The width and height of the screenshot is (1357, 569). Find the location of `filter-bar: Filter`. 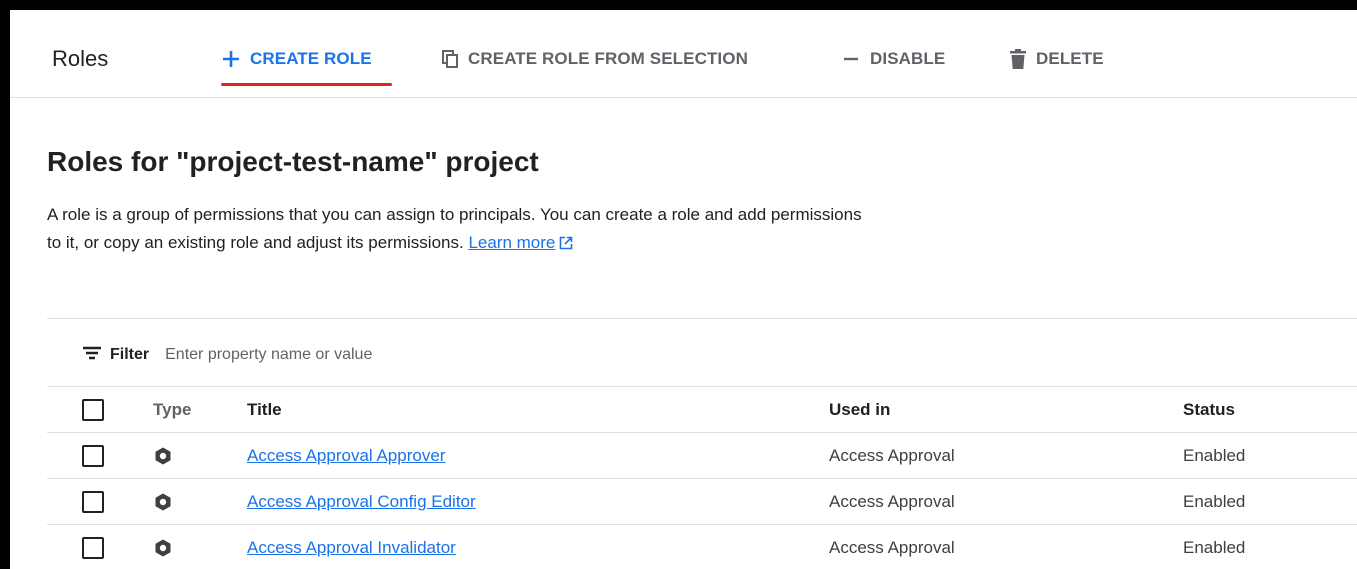

filter-bar: Filter is located at coordinates (375, 355).